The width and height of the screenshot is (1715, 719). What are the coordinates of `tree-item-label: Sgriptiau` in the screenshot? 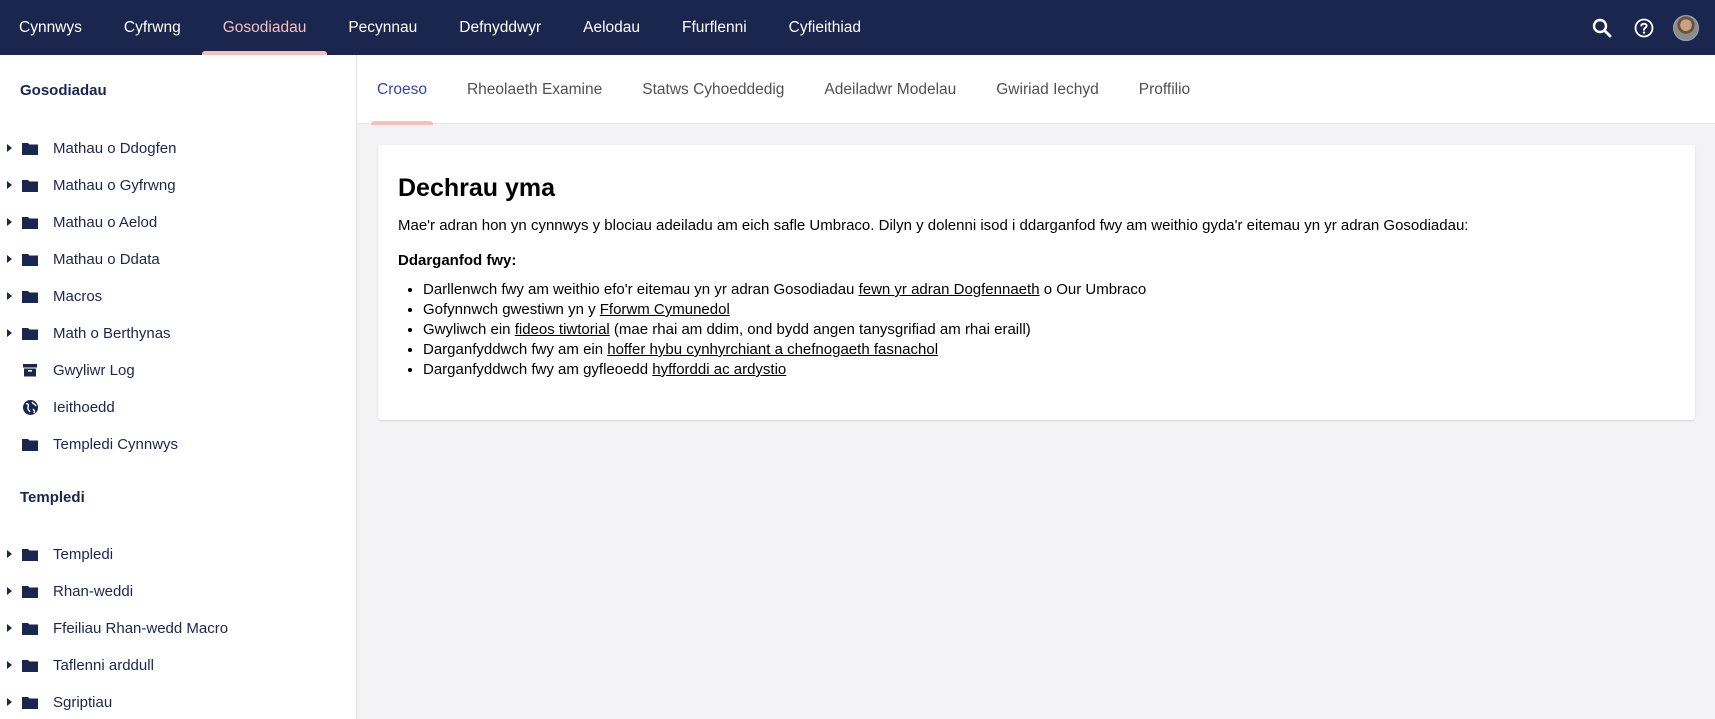 It's located at (83, 702).